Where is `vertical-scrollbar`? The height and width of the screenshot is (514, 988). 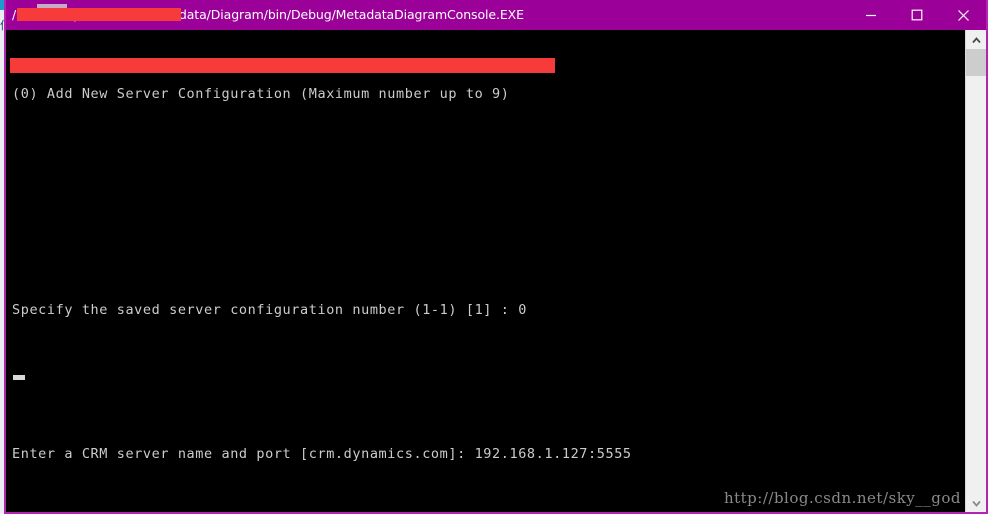
vertical-scrollbar is located at coordinates (975, 271).